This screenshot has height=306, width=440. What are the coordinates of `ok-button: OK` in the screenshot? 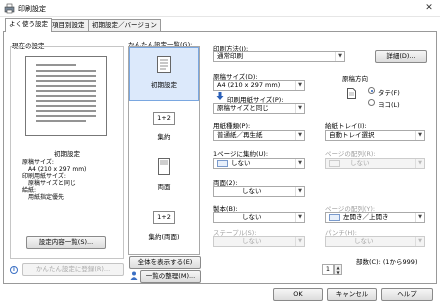 It's located at (298, 294).